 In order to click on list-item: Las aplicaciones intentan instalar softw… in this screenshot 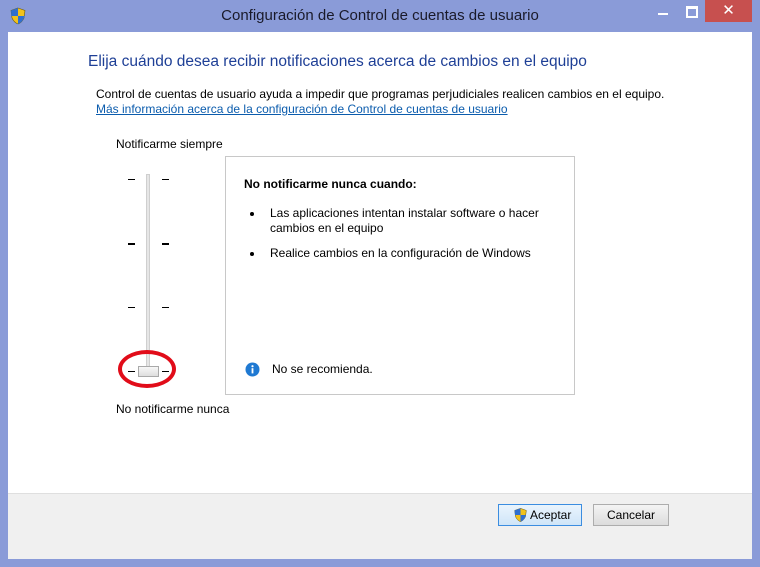, I will do `click(401, 221)`.